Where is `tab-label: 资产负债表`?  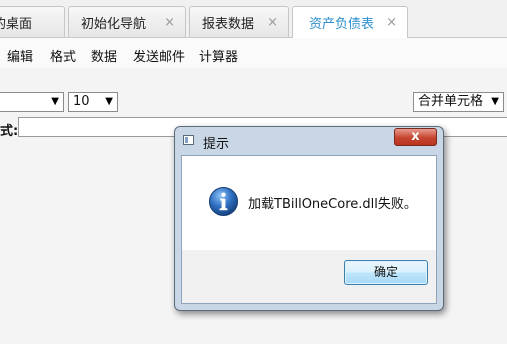 tab-label: 资产负债表 is located at coordinates (342, 24).